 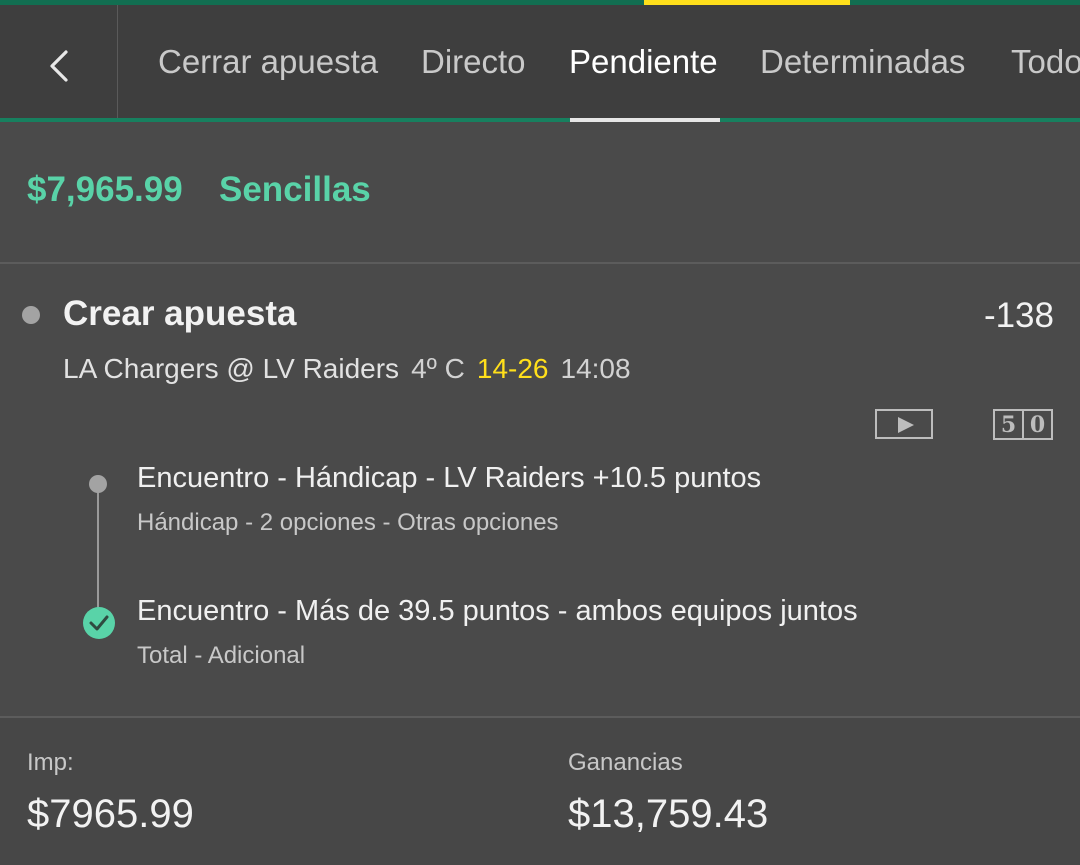 I want to click on bet-status-dot, so click(x=31, y=315).